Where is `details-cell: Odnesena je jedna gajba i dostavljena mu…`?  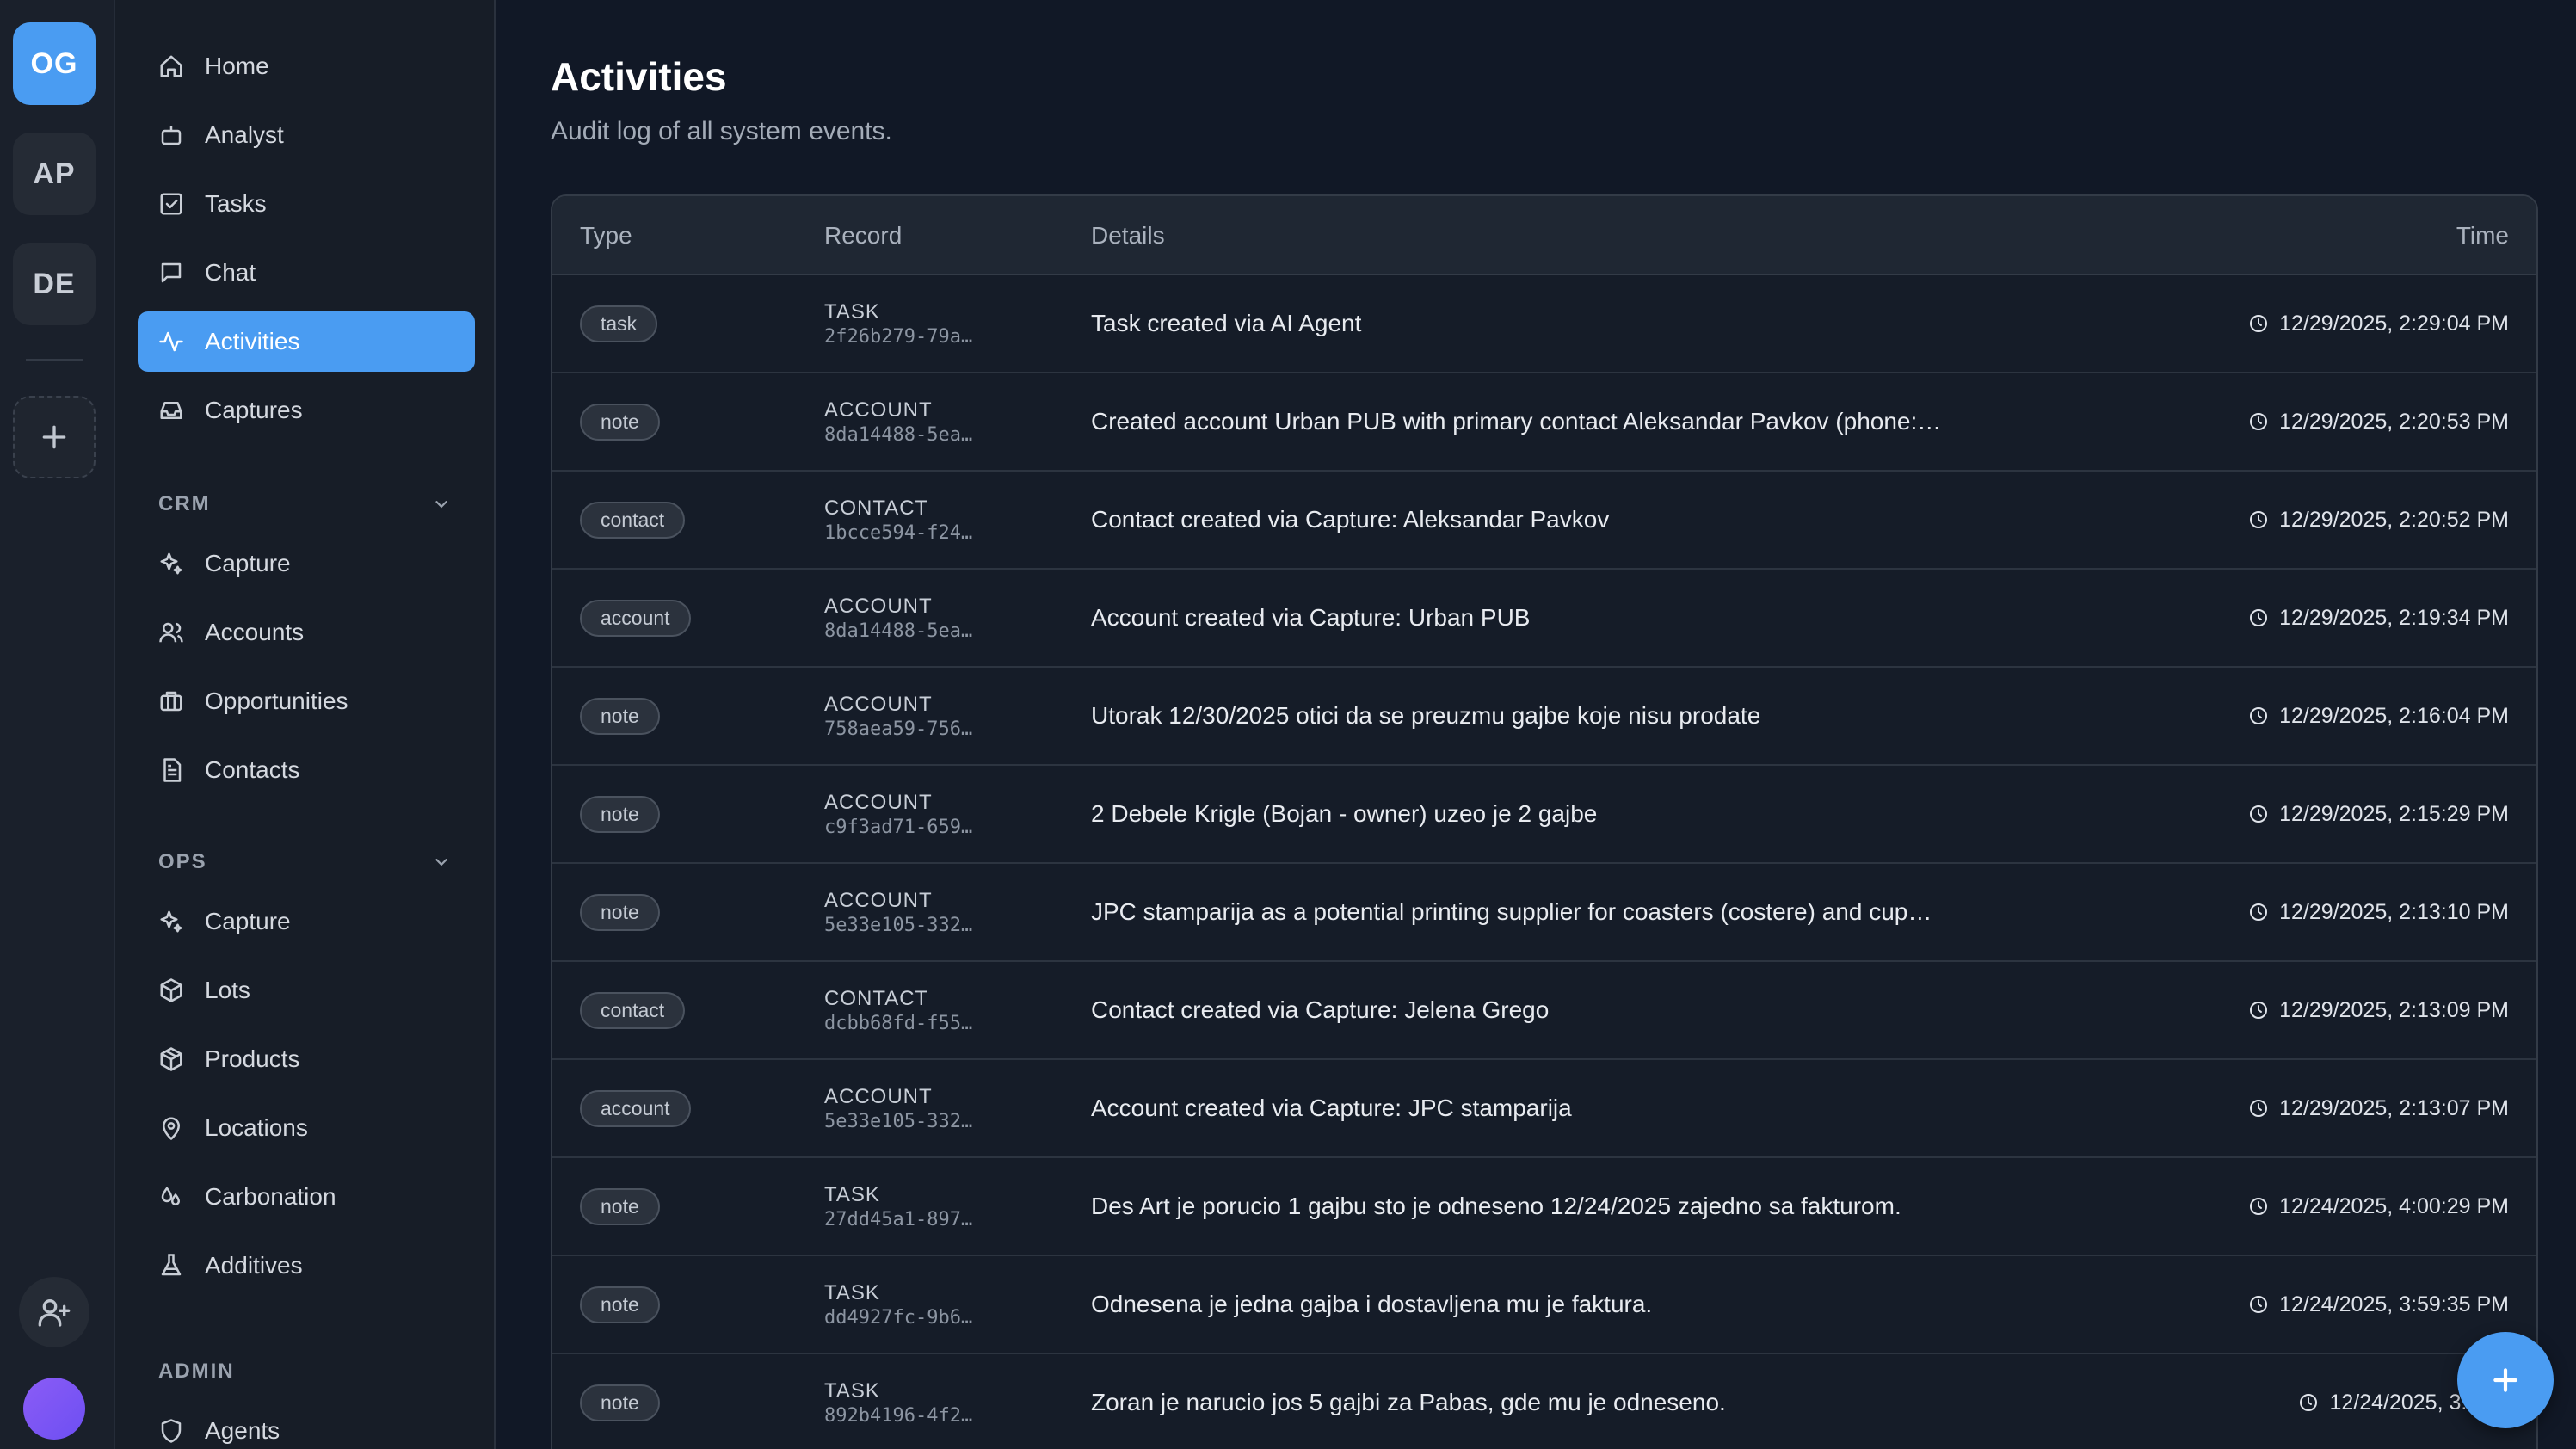
details-cell: Odnesena je jedna gajba i dostavljena mu… is located at coordinates (1372, 1304).